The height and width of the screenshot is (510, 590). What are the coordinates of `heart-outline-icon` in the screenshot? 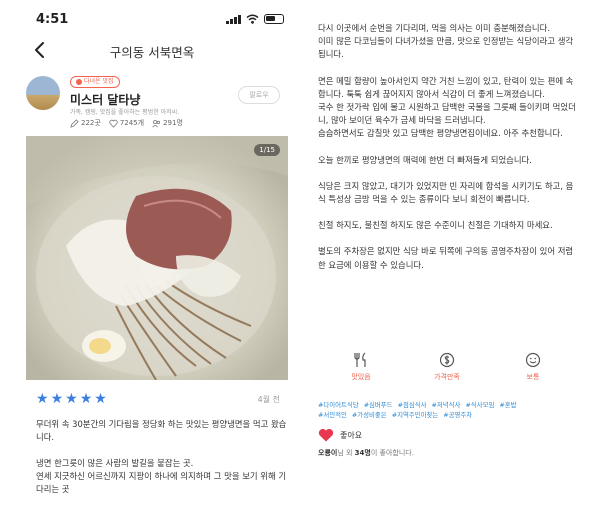 It's located at (113, 123).